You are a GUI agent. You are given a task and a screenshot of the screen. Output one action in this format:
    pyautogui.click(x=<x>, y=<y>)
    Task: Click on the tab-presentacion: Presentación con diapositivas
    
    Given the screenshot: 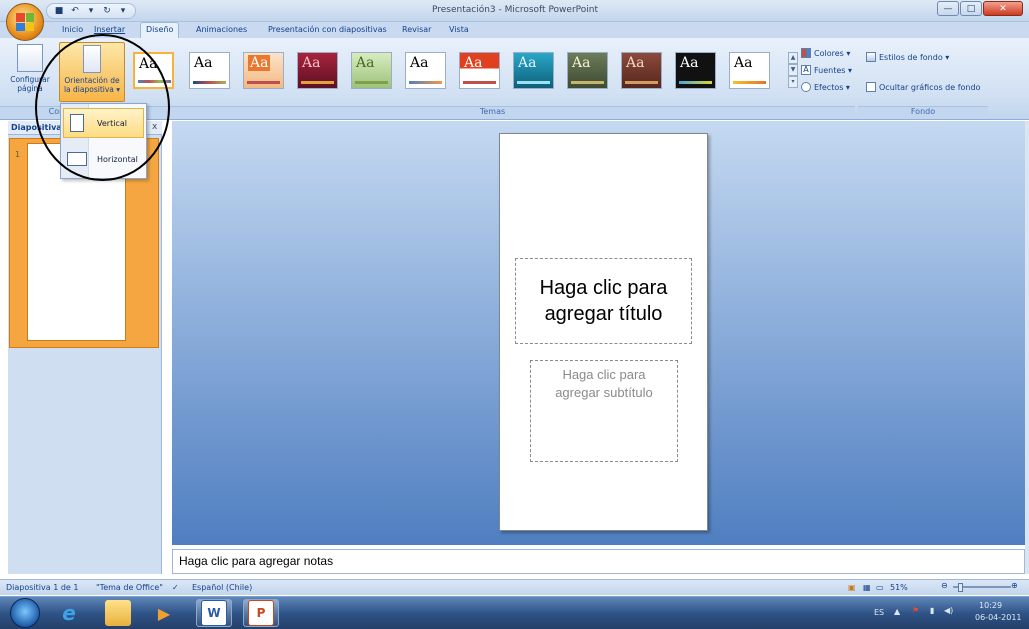 What is the action you would take?
    pyautogui.click(x=327, y=29)
    